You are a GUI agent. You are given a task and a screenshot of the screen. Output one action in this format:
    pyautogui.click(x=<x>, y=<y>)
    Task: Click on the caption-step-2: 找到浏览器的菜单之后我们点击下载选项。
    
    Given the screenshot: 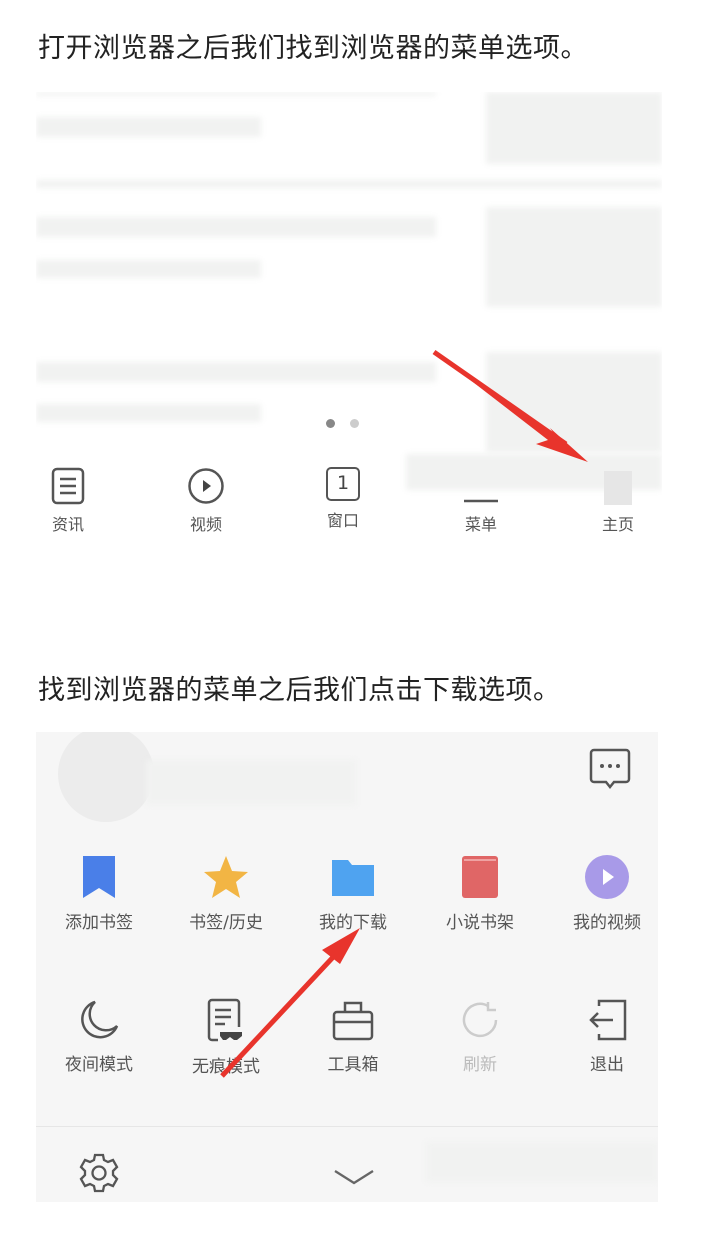 What is the action you would take?
    pyautogui.click(x=299, y=690)
    